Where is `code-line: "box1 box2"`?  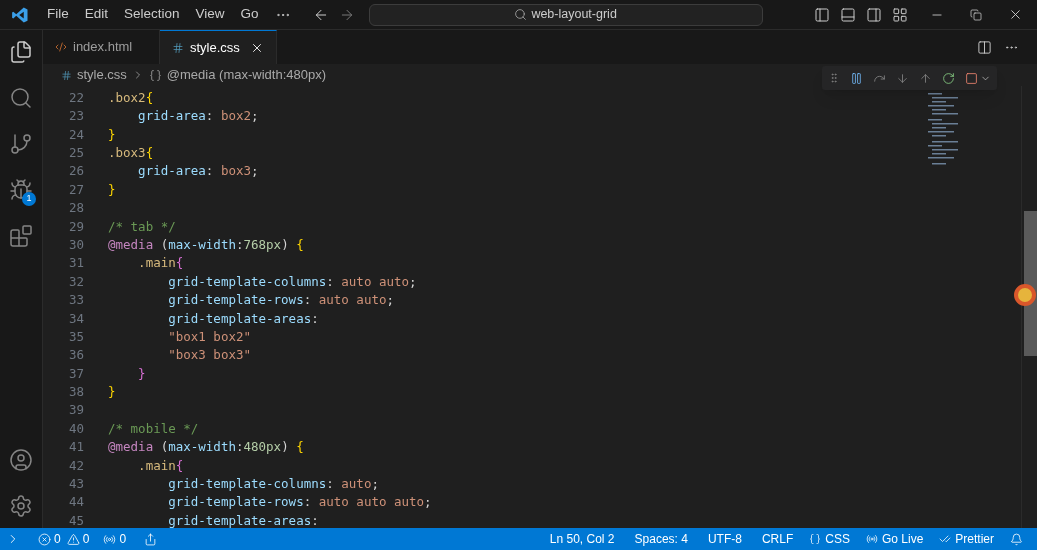
code-line: "box1 box2" is located at coordinates (209, 336).